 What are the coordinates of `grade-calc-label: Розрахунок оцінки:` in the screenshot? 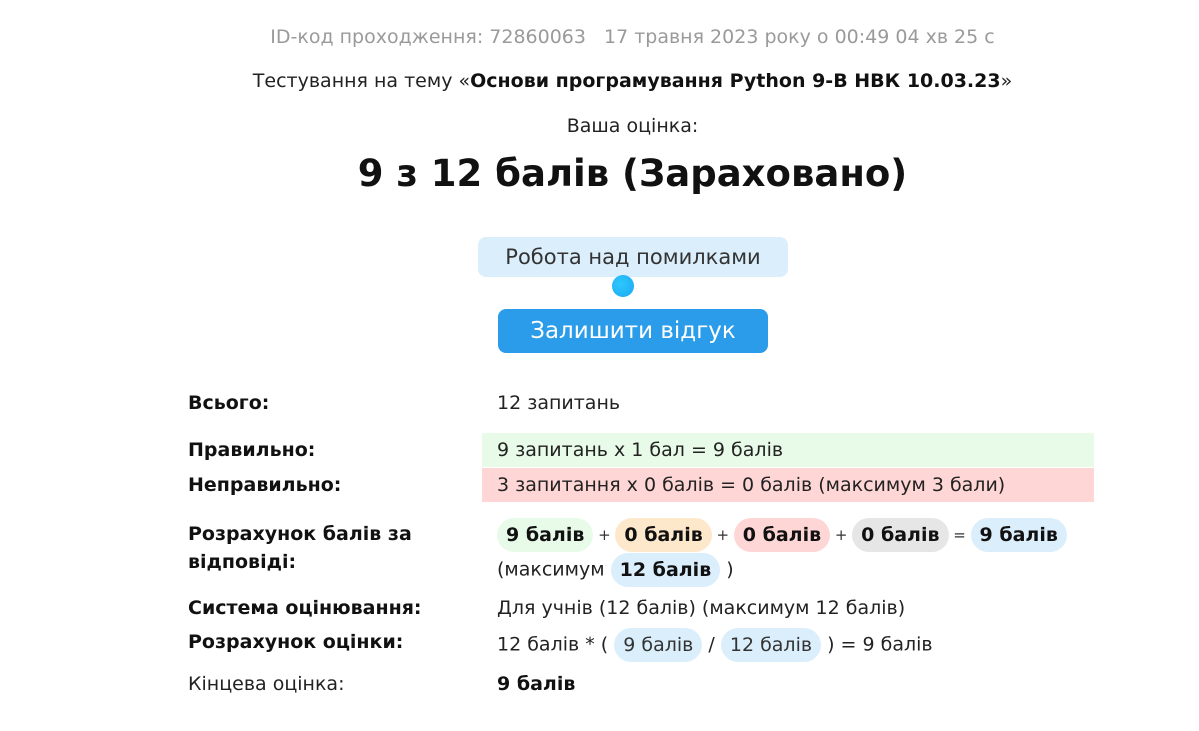 It's located at (296, 642).